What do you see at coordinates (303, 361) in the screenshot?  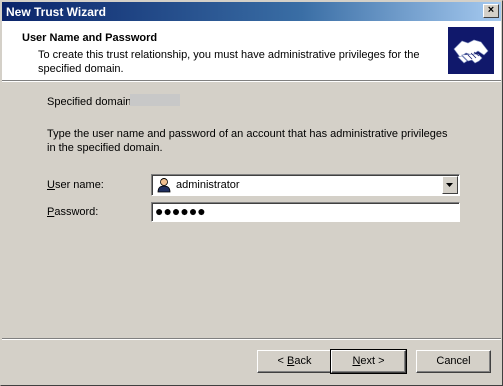 I see `back-label: ack` at bounding box center [303, 361].